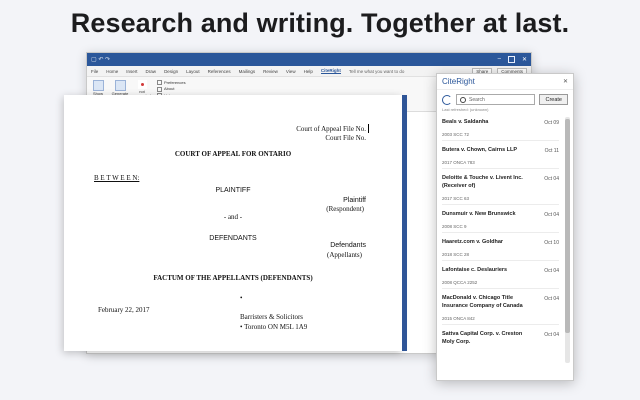 The image size is (640, 400). Describe the element at coordinates (475, 269) in the screenshot. I see `case-name: Lafontaise c. Deslauriers` at that location.